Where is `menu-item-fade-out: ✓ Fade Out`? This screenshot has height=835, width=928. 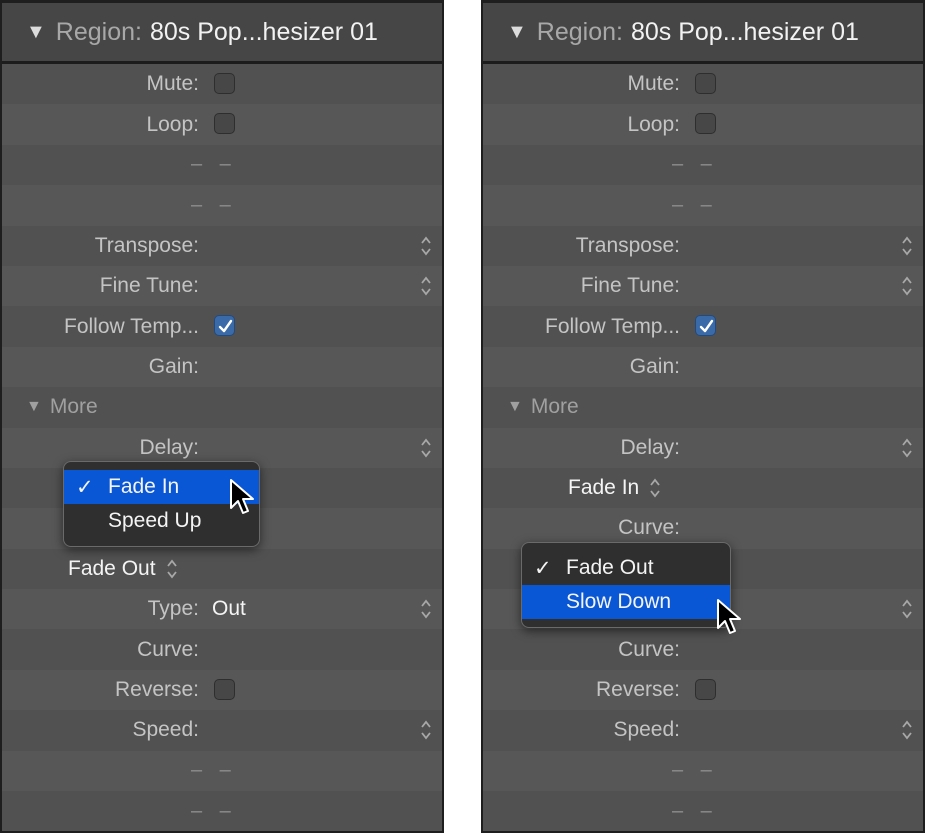 menu-item-fade-out: ✓ Fade Out is located at coordinates (626, 568).